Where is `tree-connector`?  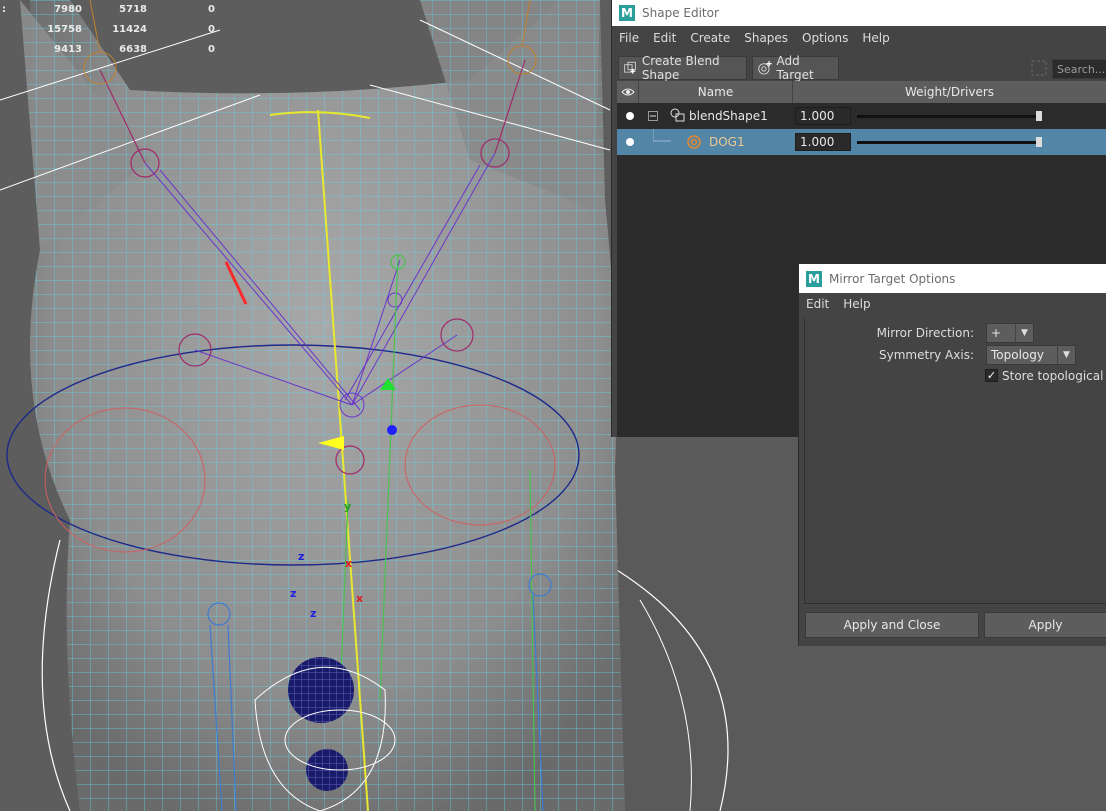 tree-connector is located at coordinates (662, 135).